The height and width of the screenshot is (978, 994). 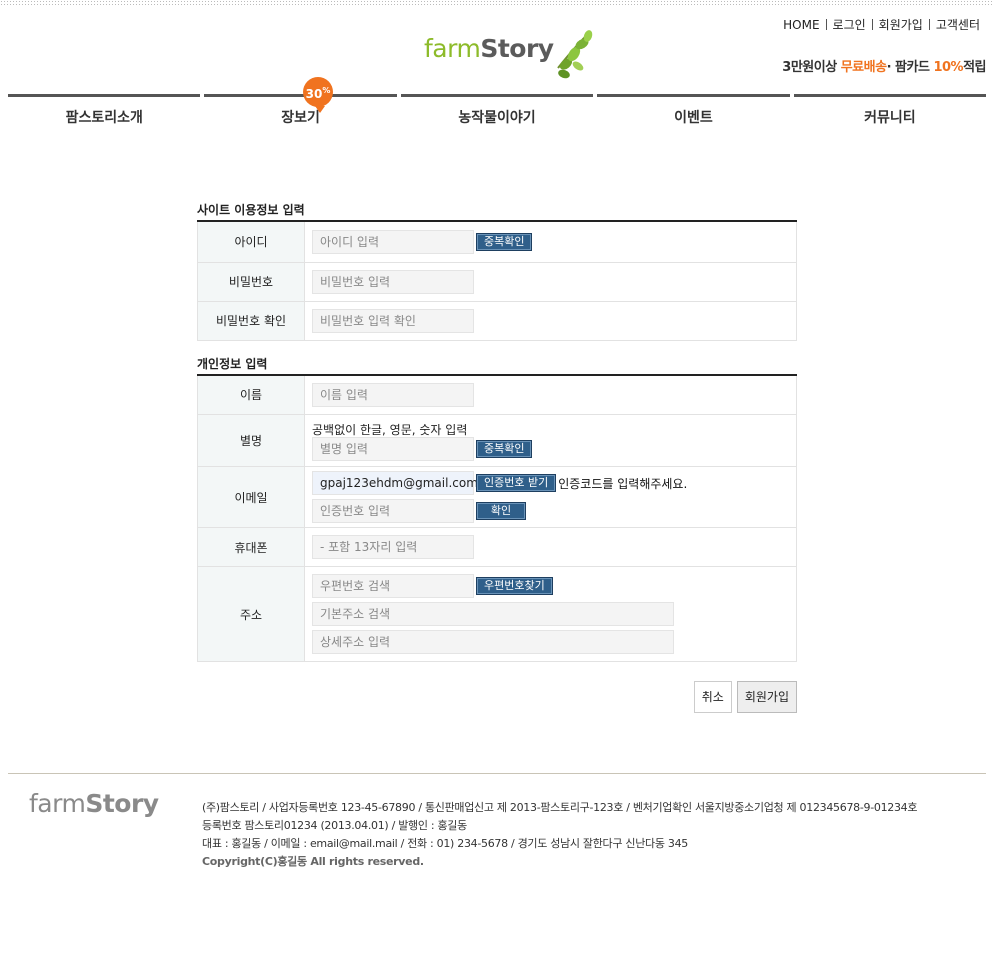 I want to click on leaf-icon, so click(x=575, y=54).